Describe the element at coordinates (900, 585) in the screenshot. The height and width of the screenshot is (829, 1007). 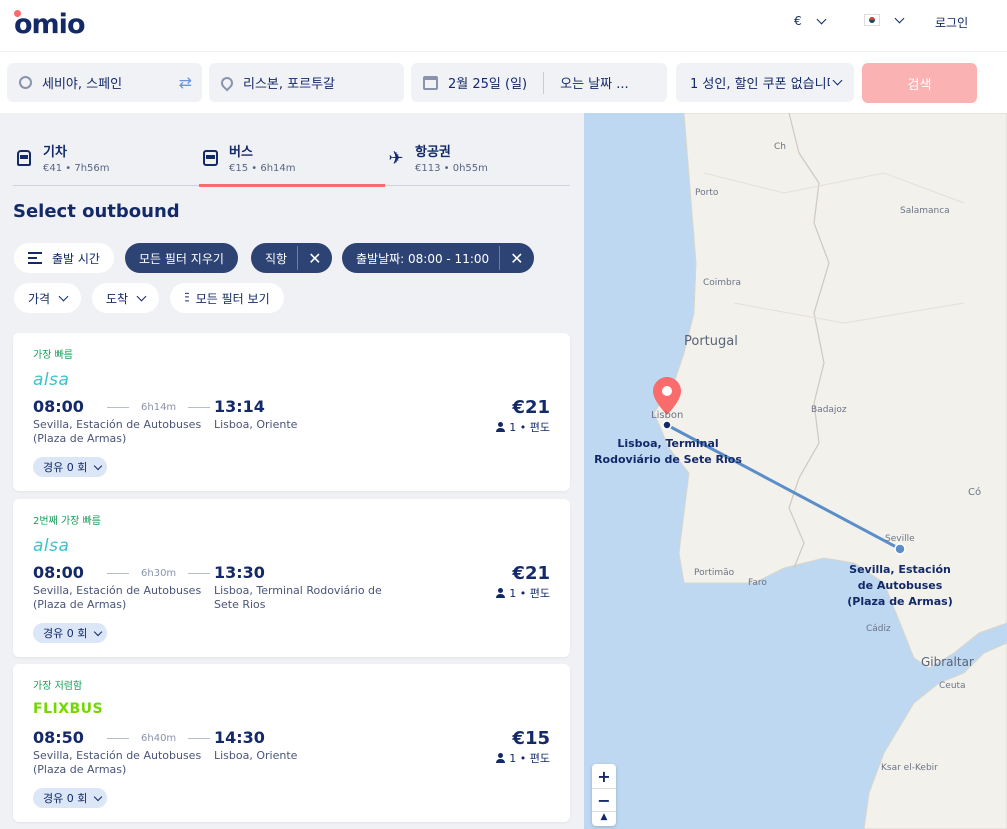
I see `seville-station-label-2: de Autobuses` at that location.